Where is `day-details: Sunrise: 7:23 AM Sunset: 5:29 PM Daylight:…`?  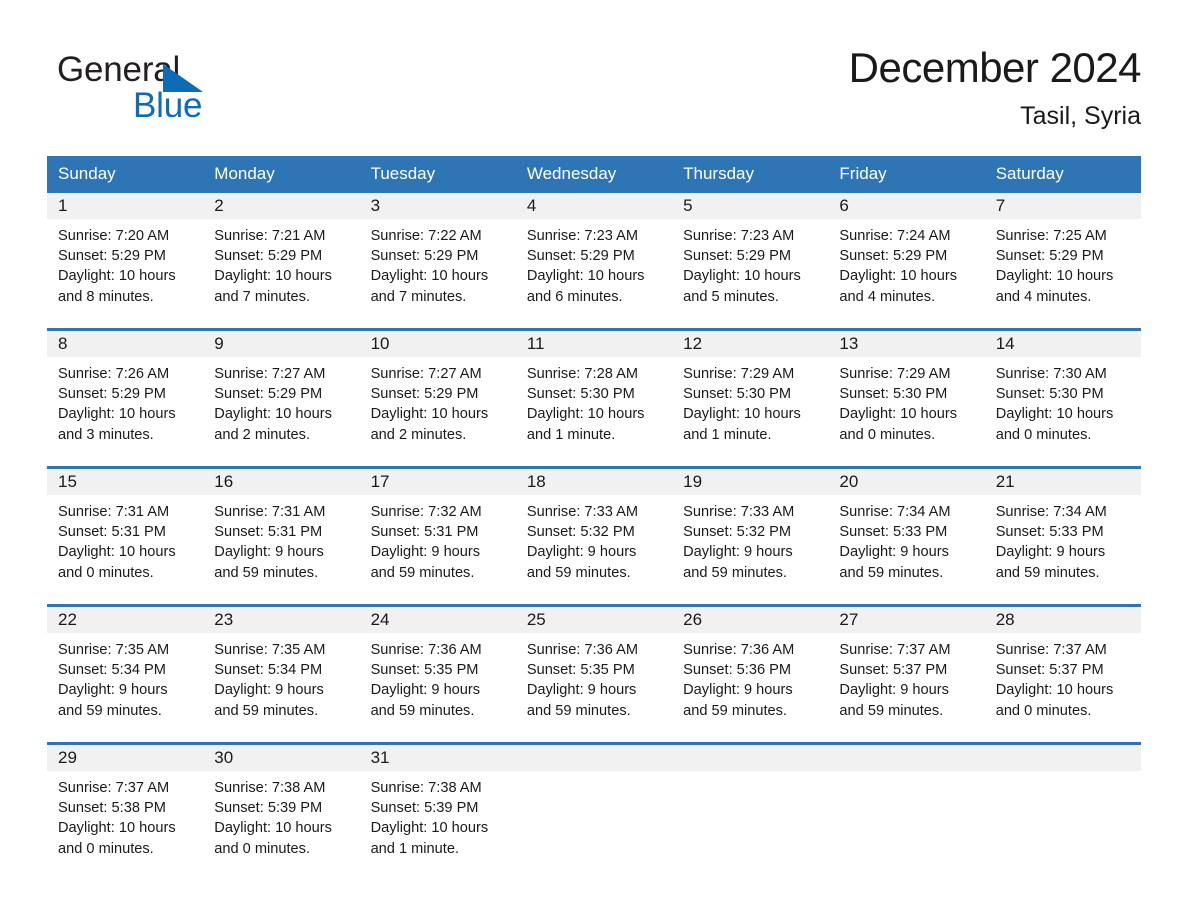
day-details: Sunrise: 7:23 AM Sunset: 5:29 PM Daylight:… is located at coordinates (750, 263).